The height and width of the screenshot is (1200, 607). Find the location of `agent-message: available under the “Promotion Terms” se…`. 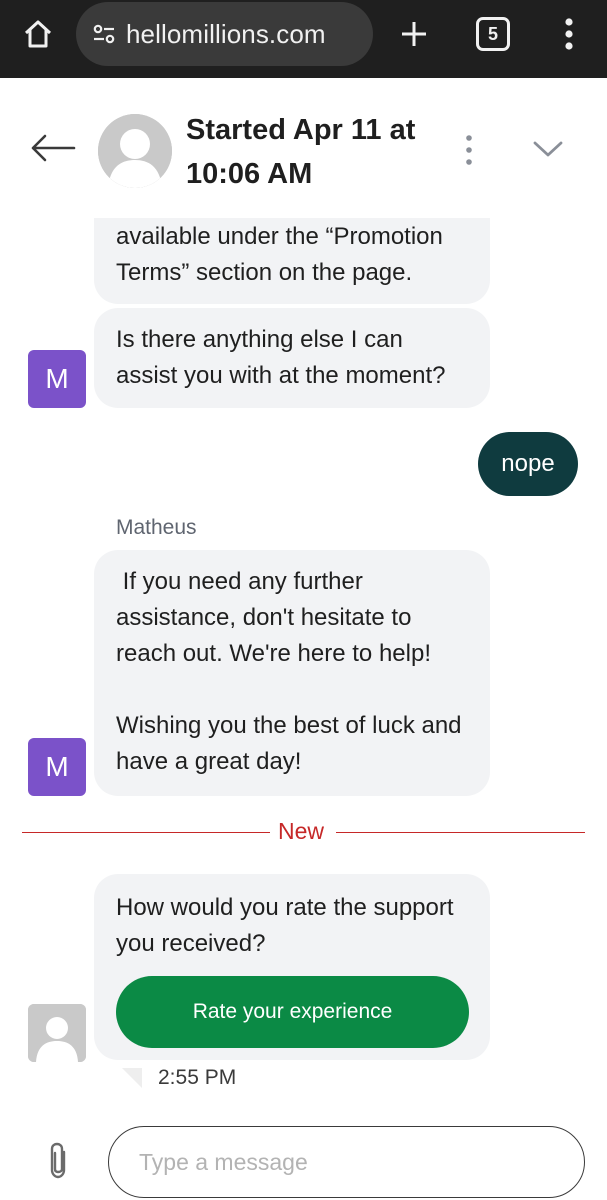

agent-message: available under the “Promotion Terms” se… is located at coordinates (292, 261).